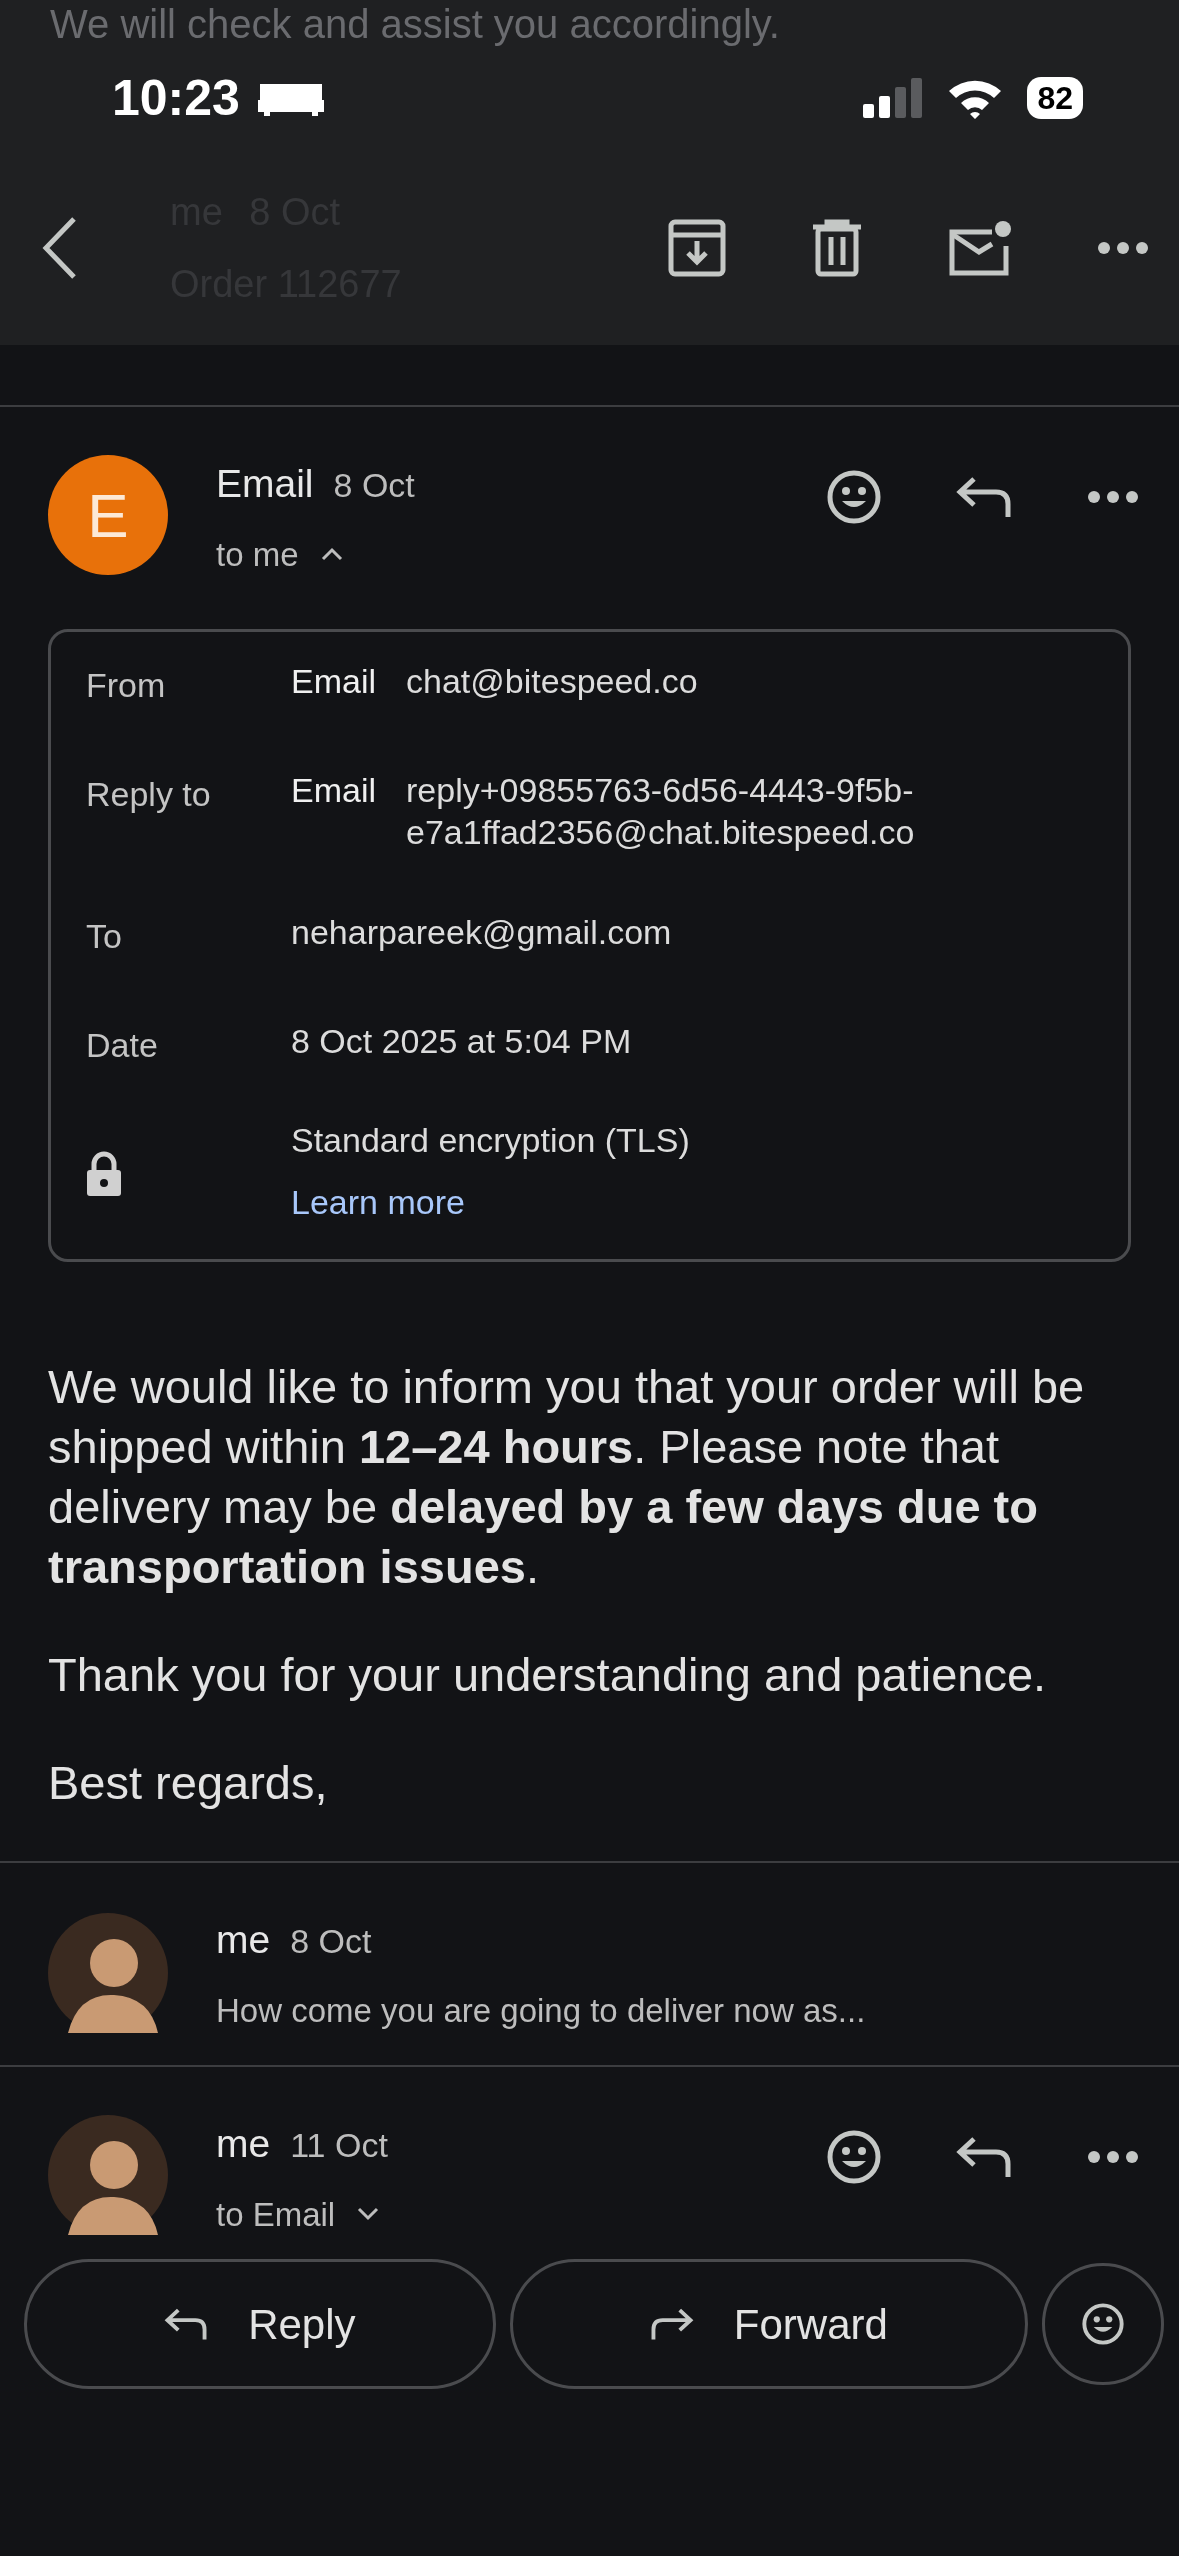  What do you see at coordinates (490, 1202) in the screenshot?
I see `learn-more-link: Learn more` at bounding box center [490, 1202].